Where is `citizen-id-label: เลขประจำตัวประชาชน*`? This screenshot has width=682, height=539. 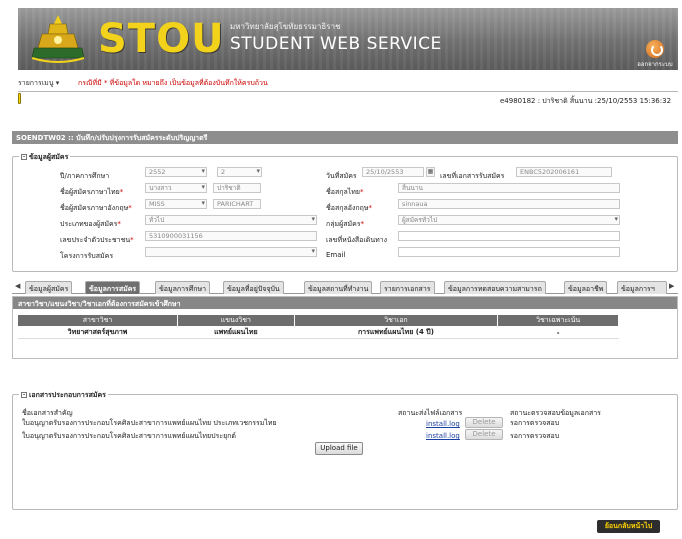
citizen-id-label: เลขประจำตัวประชาชน* is located at coordinates (97, 240).